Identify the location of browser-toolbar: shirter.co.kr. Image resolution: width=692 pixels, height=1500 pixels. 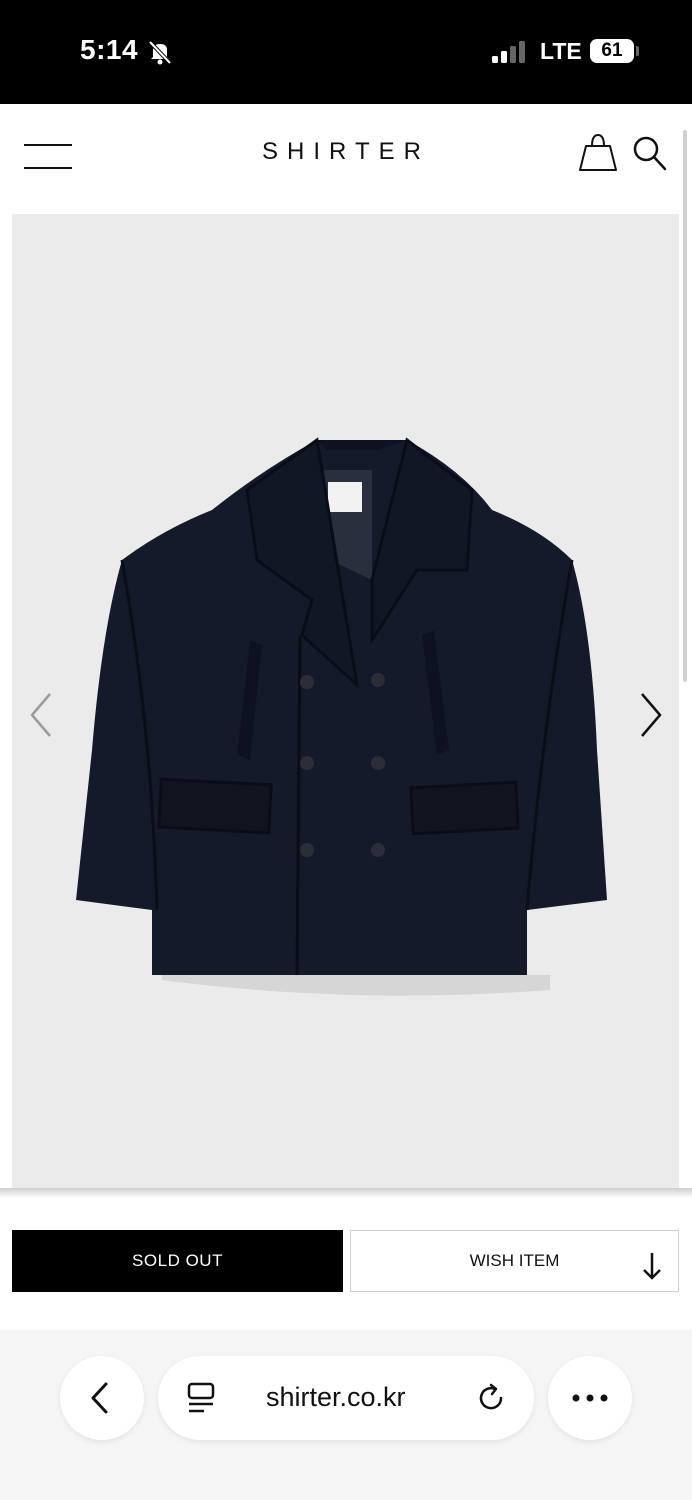
(346, 1415).